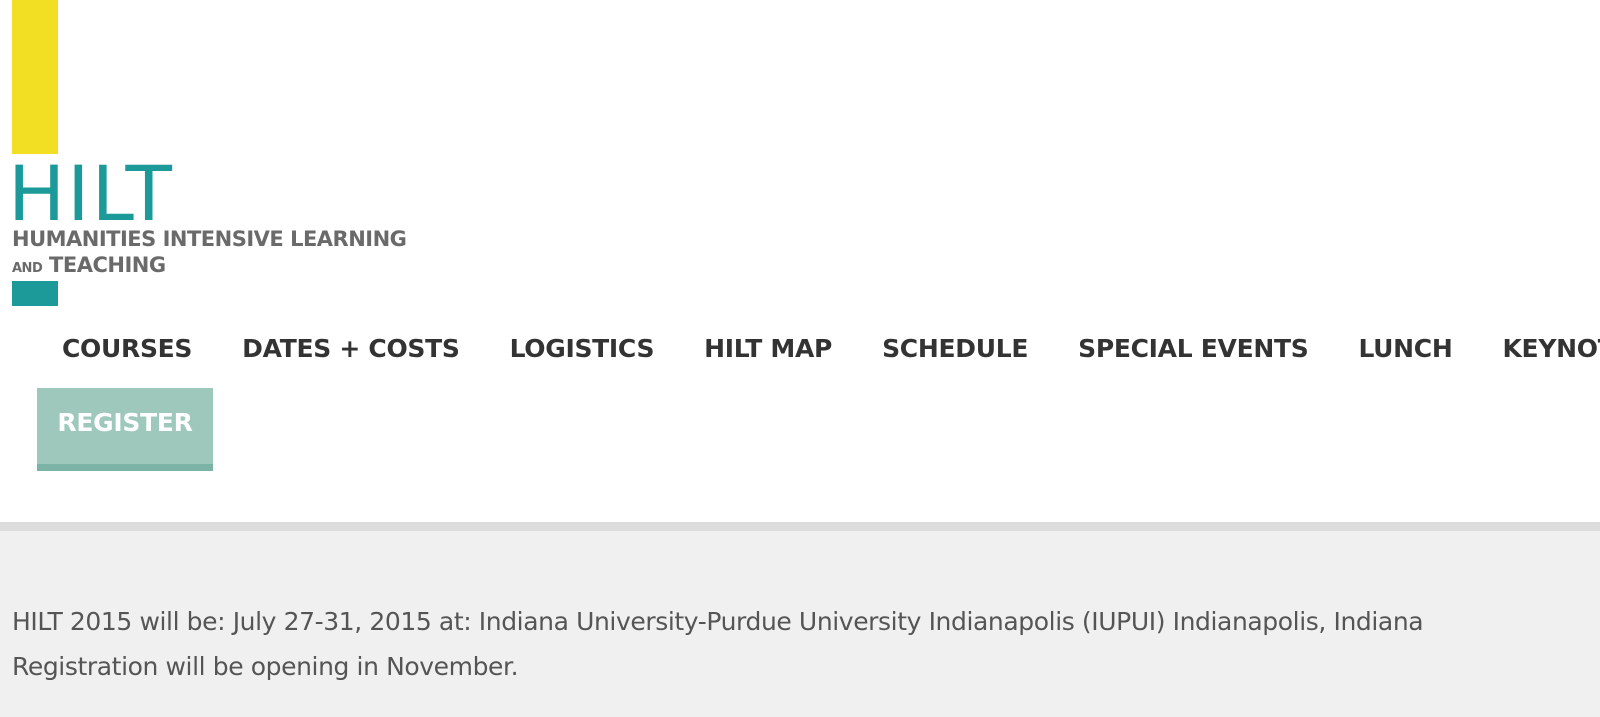 The width and height of the screenshot is (1600, 717). What do you see at coordinates (35, 77) in the screenshot?
I see `logo-yellow-bar` at bounding box center [35, 77].